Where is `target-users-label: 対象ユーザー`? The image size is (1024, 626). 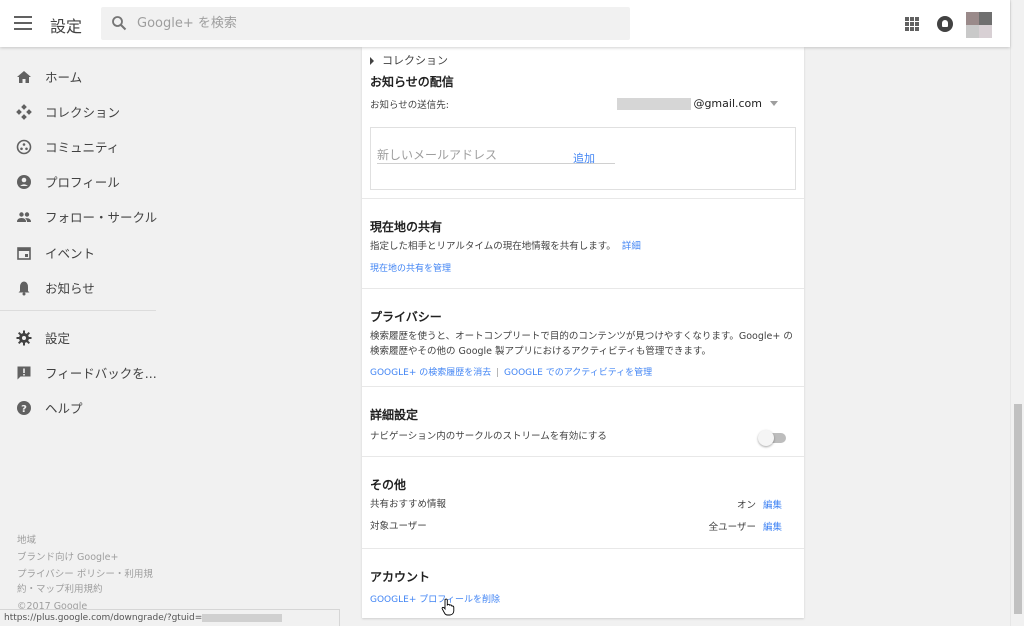
target-users-label: 対象ユーザー is located at coordinates (398, 526).